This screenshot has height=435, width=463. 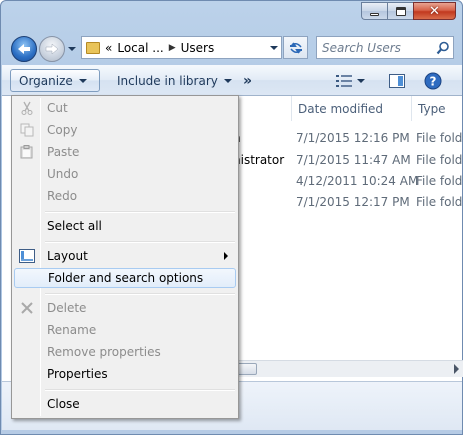 I want to click on search-input: Search Users, so click(x=385, y=47).